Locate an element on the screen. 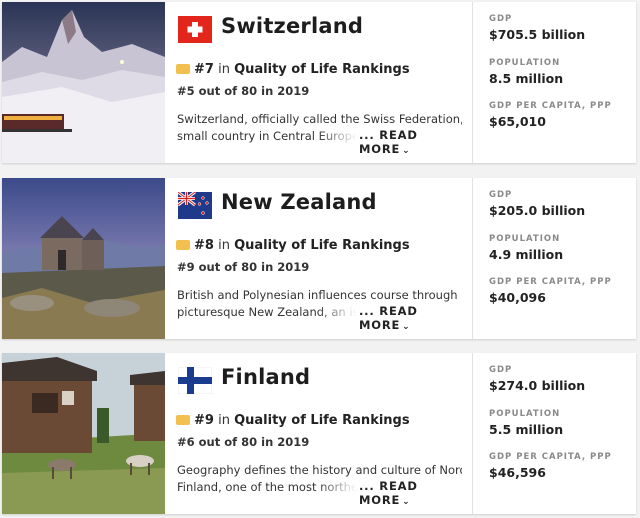 The height and width of the screenshot is (518, 640). country-name: Finland is located at coordinates (265, 377).